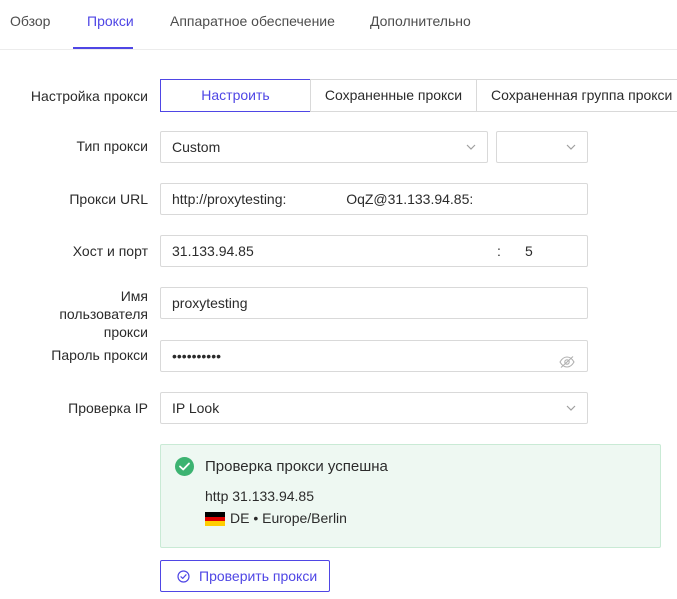 Image resolution: width=677 pixels, height=599 pixels. Describe the element at coordinates (410, 199) in the screenshot. I see `proxy-url-value-part2: OqZ@31.133.94.85:` at that location.